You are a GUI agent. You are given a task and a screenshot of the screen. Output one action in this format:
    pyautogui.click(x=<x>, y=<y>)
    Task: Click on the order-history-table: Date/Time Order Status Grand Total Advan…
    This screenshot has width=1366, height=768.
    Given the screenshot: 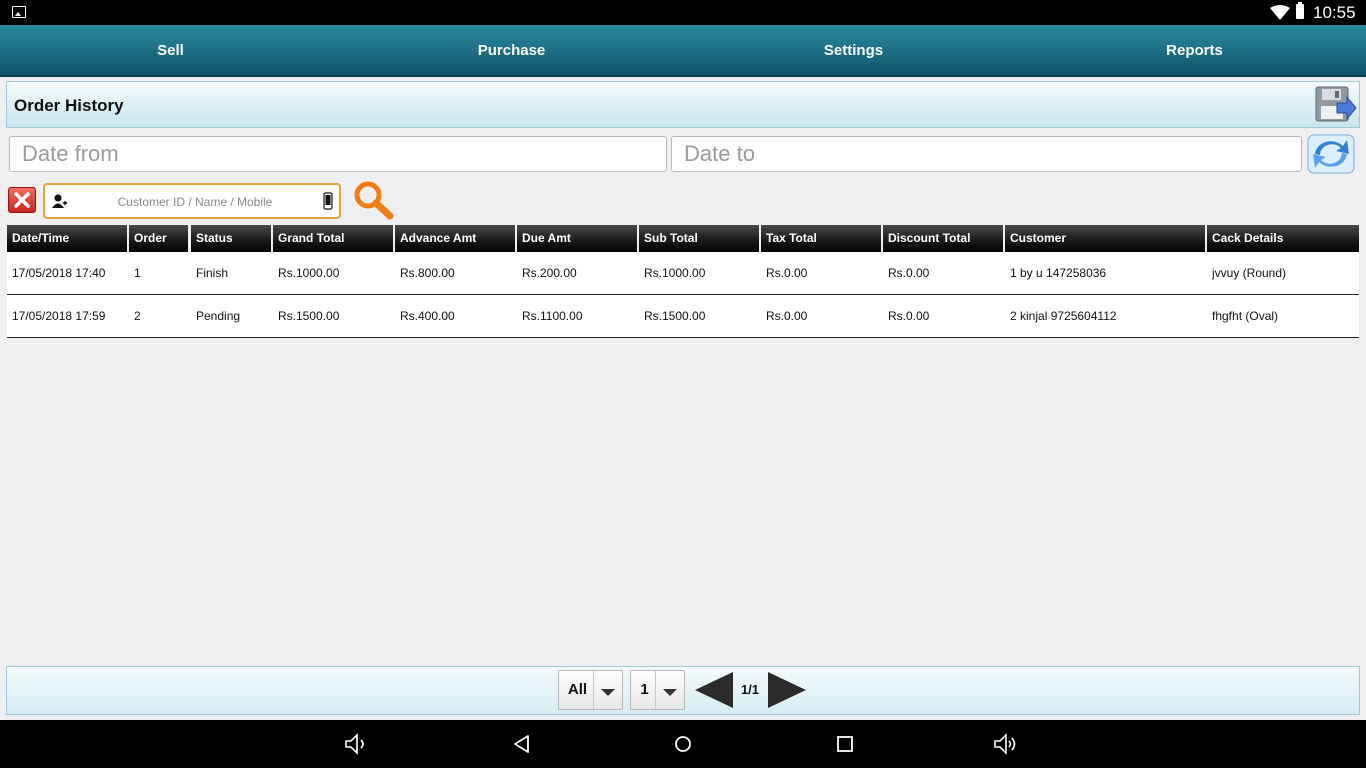 What is the action you would take?
    pyautogui.click(x=683, y=281)
    